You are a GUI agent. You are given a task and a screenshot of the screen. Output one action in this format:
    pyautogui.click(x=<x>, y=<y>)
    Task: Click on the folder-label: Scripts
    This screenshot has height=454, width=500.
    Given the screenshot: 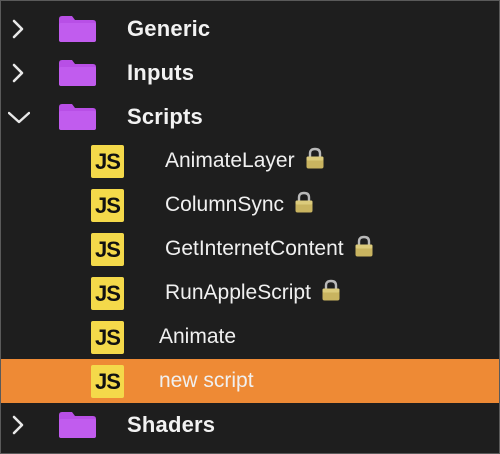 What is the action you would take?
    pyautogui.click(x=165, y=116)
    